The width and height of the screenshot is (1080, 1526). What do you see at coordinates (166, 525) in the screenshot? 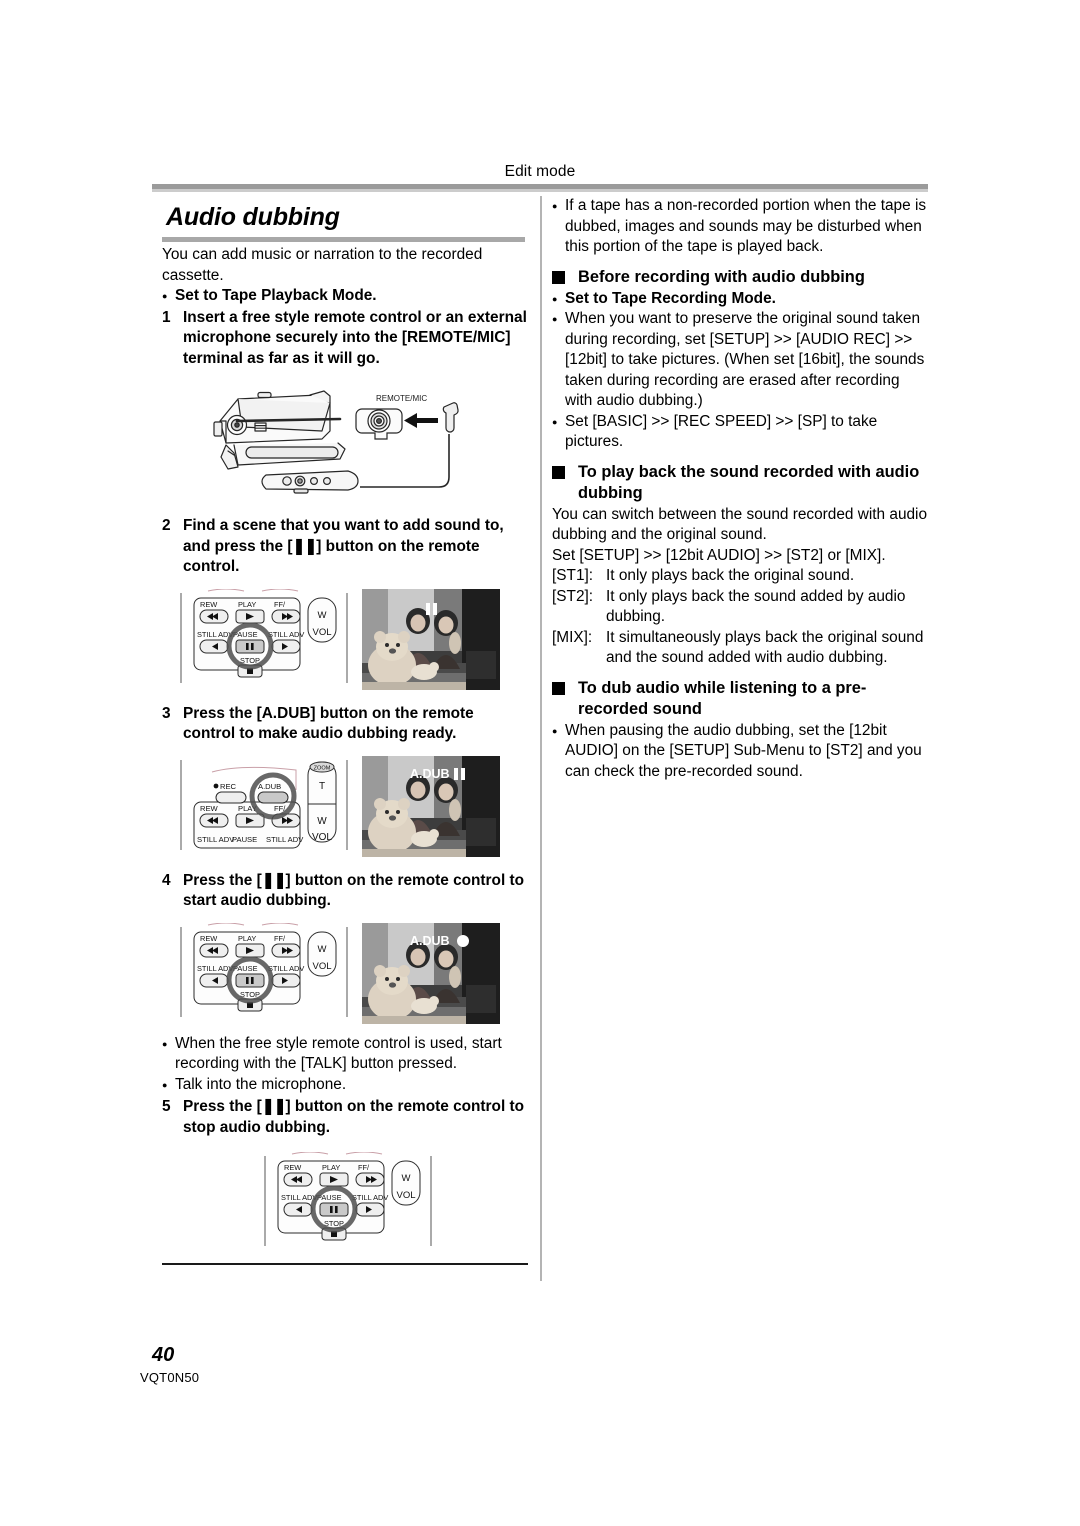
I see `step-2-number: 2` at bounding box center [166, 525].